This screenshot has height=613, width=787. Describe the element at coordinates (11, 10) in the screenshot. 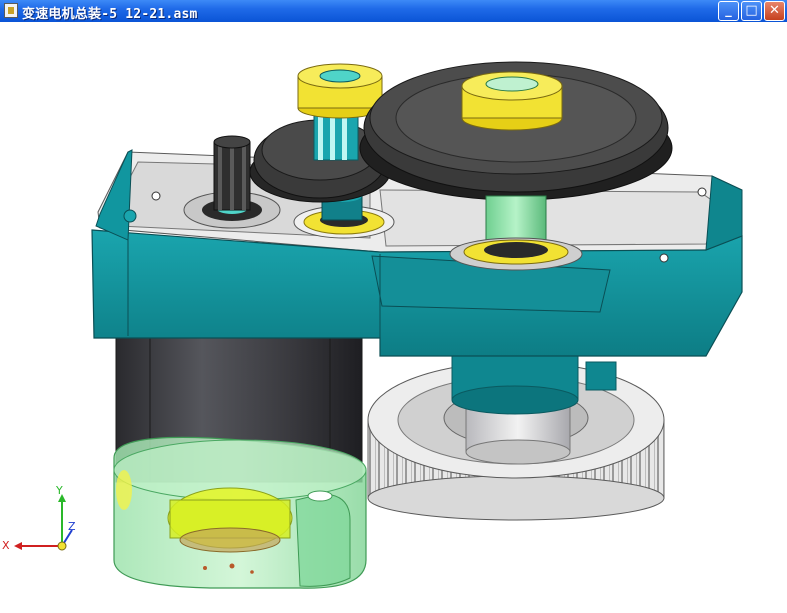

I see `app-icon` at that location.